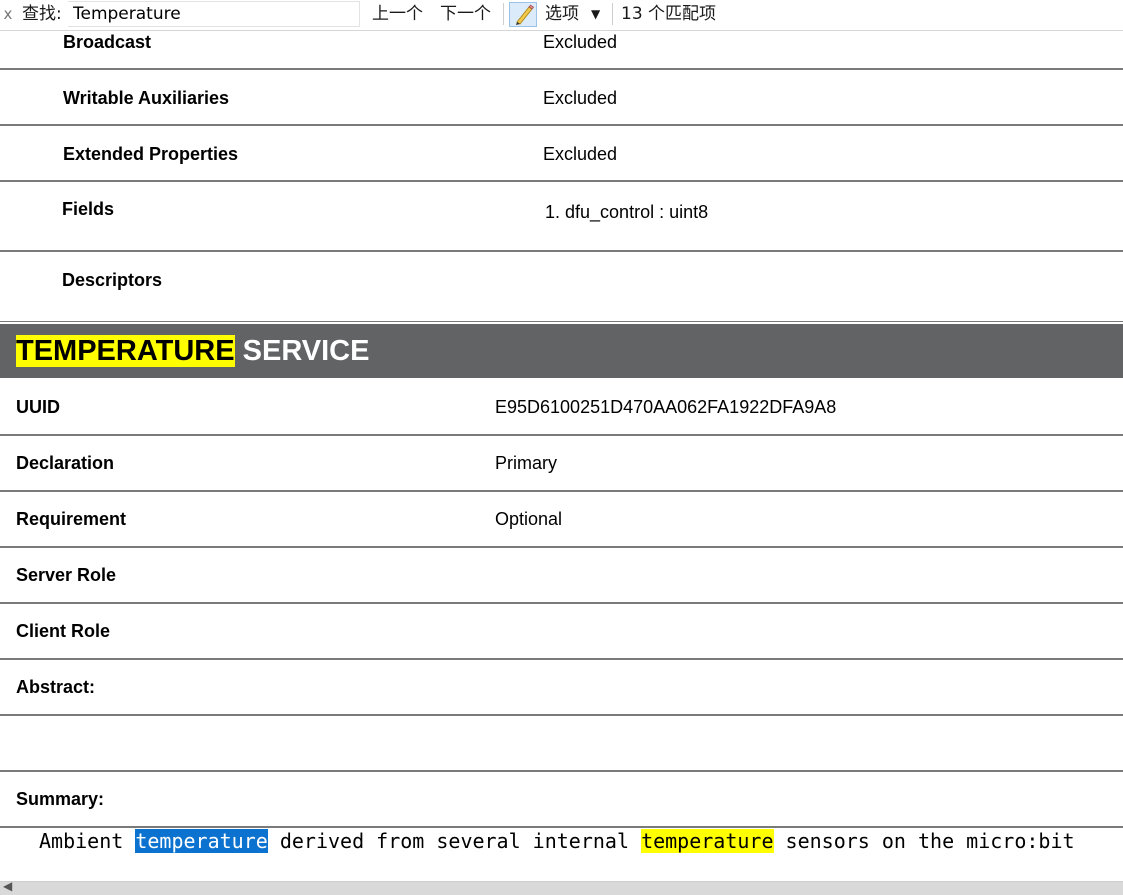  What do you see at coordinates (63, 631) in the screenshot?
I see `row-key: Client Role` at bounding box center [63, 631].